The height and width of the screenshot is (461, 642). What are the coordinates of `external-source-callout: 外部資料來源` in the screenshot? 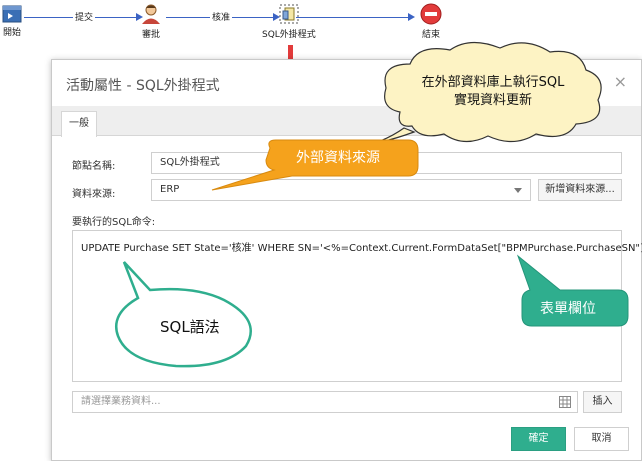 It's located at (338, 158).